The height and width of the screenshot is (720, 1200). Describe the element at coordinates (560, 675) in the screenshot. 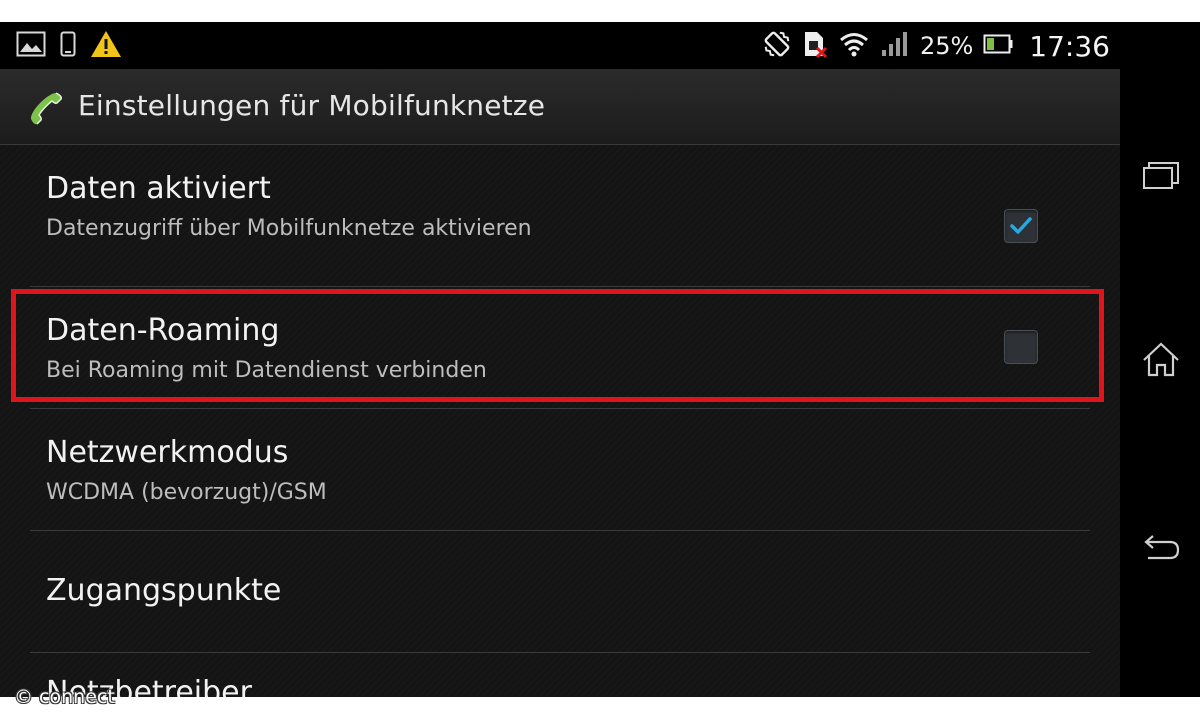

I see `setting-netzbetreiber: Netzbetreiber` at that location.